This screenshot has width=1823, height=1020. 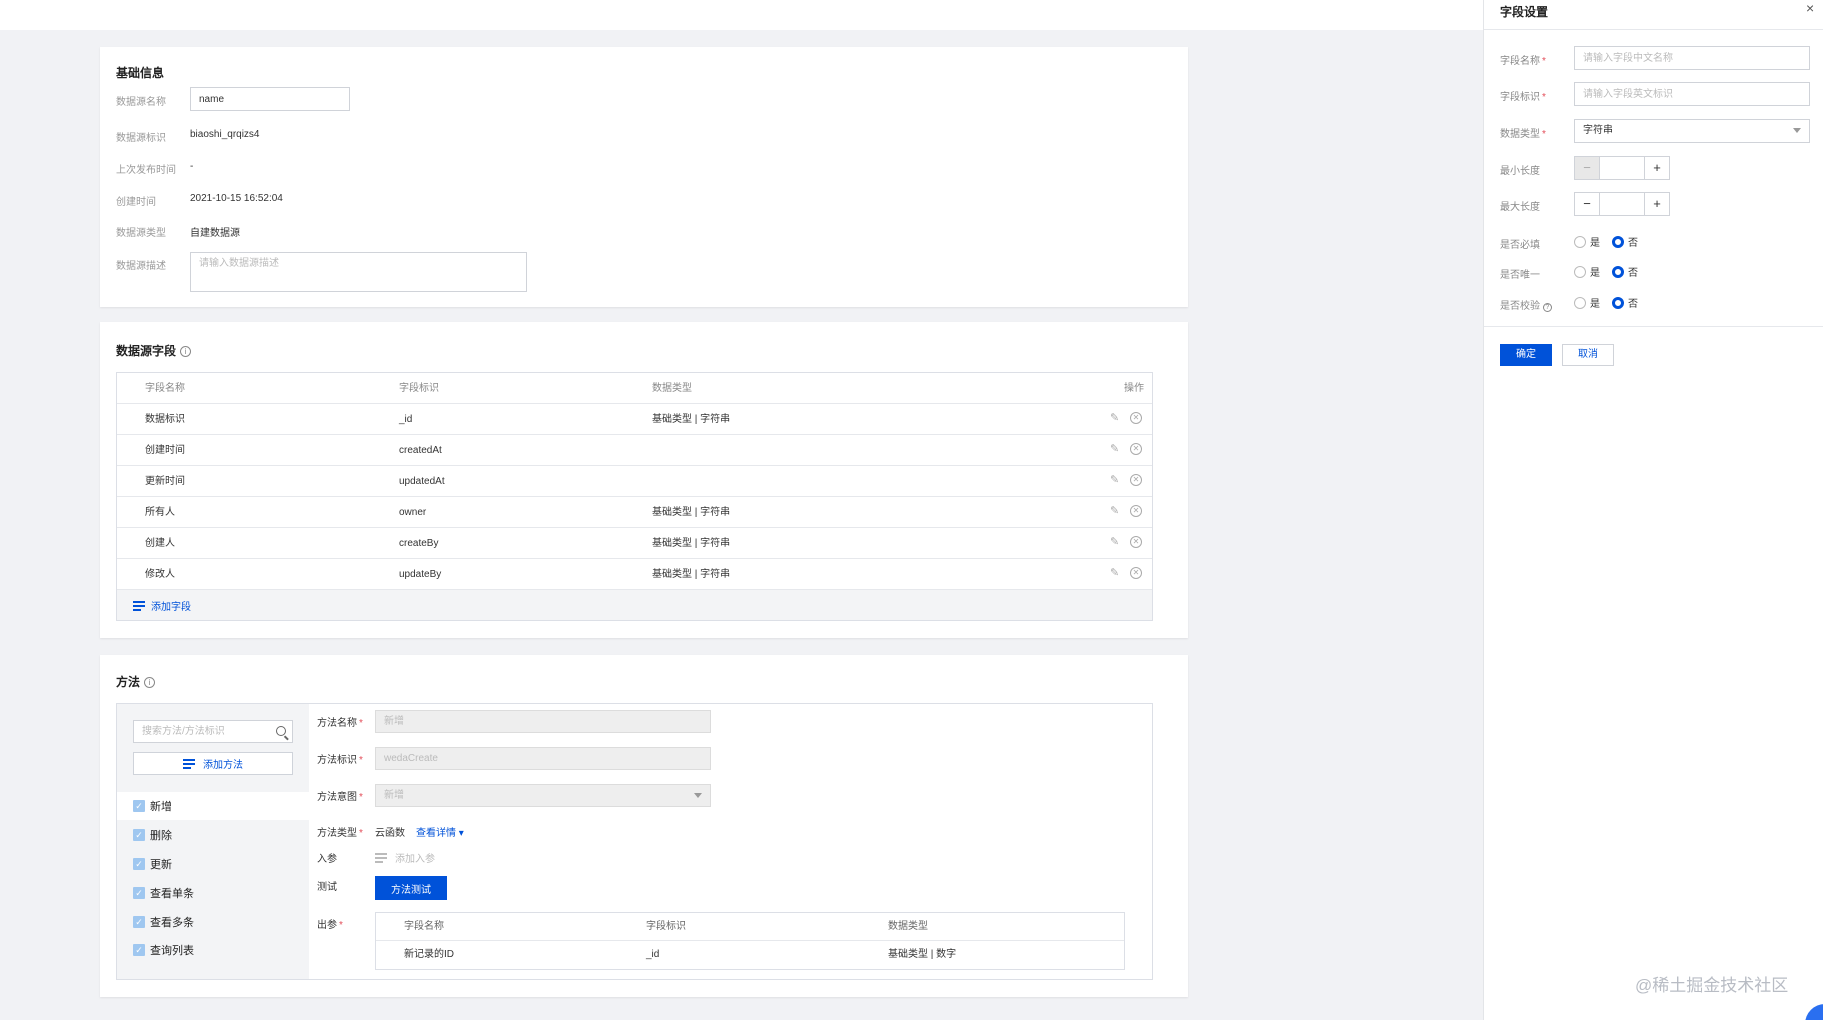 I want to click on add-method-button: 添加方法, so click(x=213, y=763).